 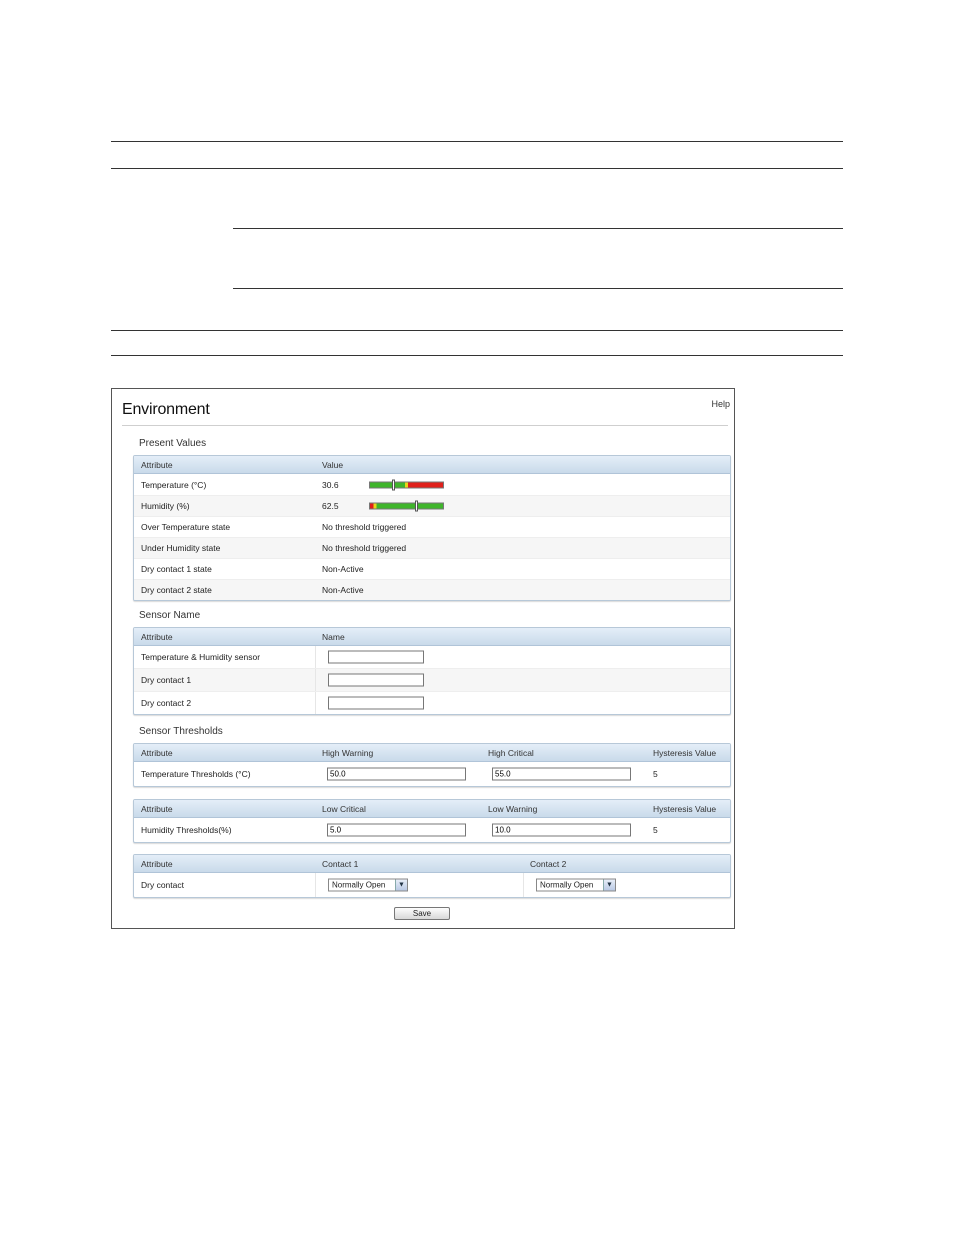 What do you see at coordinates (406, 506) in the screenshot?
I see `humidity-gauge` at bounding box center [406, 506].